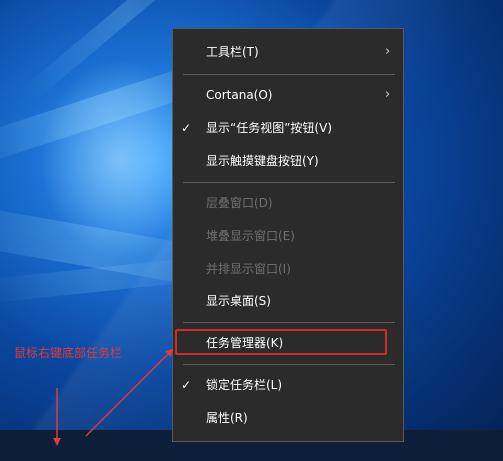  Describe the element at coordinates (129, 392) in the screenshot. I see `arrow-to-task-manager` at that location.